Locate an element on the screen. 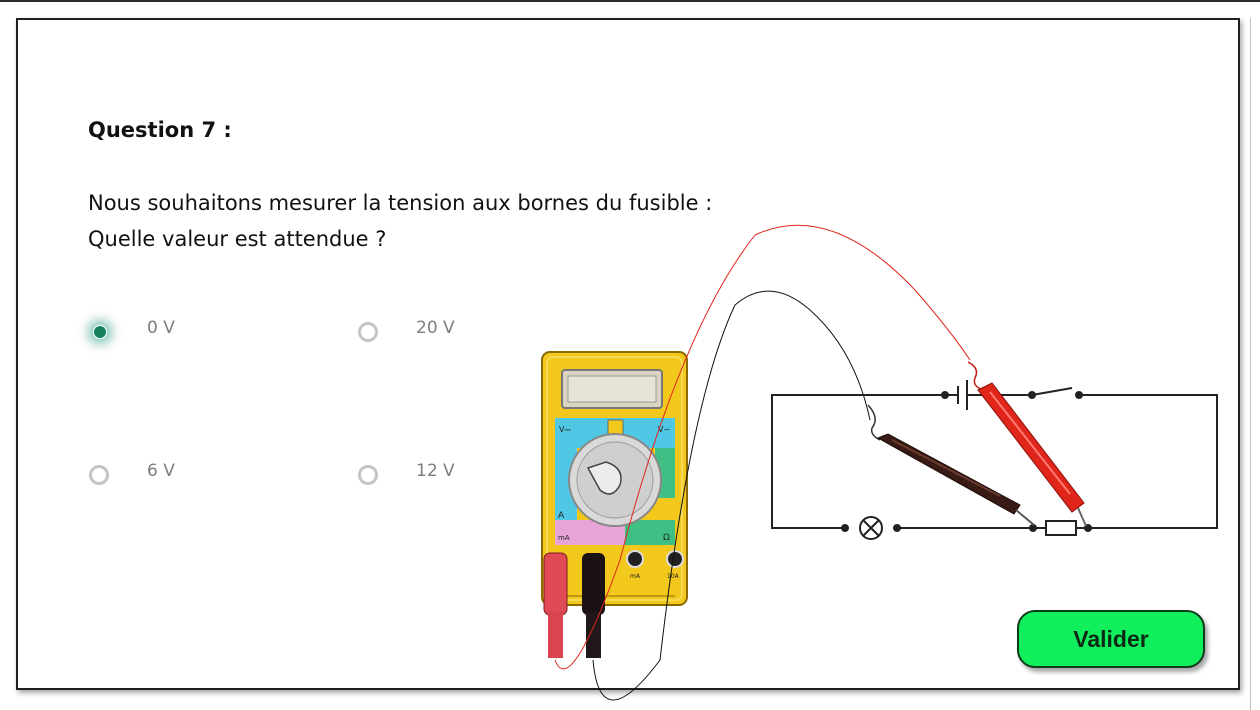  ma-jack-label: mA is located at coordinates (635, 576).